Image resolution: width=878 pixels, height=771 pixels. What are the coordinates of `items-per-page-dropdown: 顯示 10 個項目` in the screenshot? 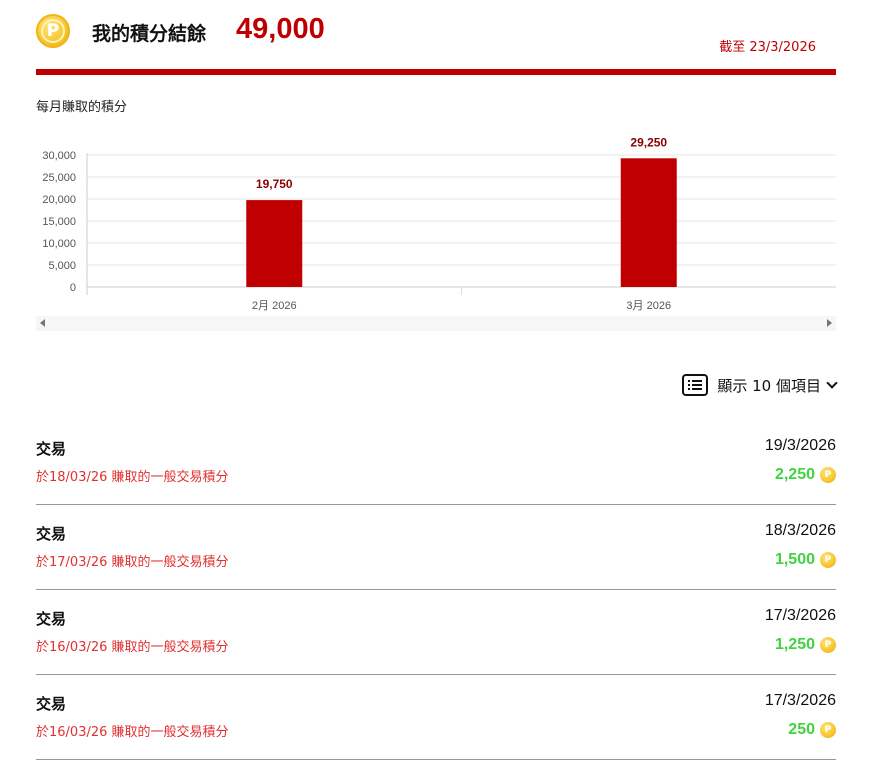 It's located at (760, 385).